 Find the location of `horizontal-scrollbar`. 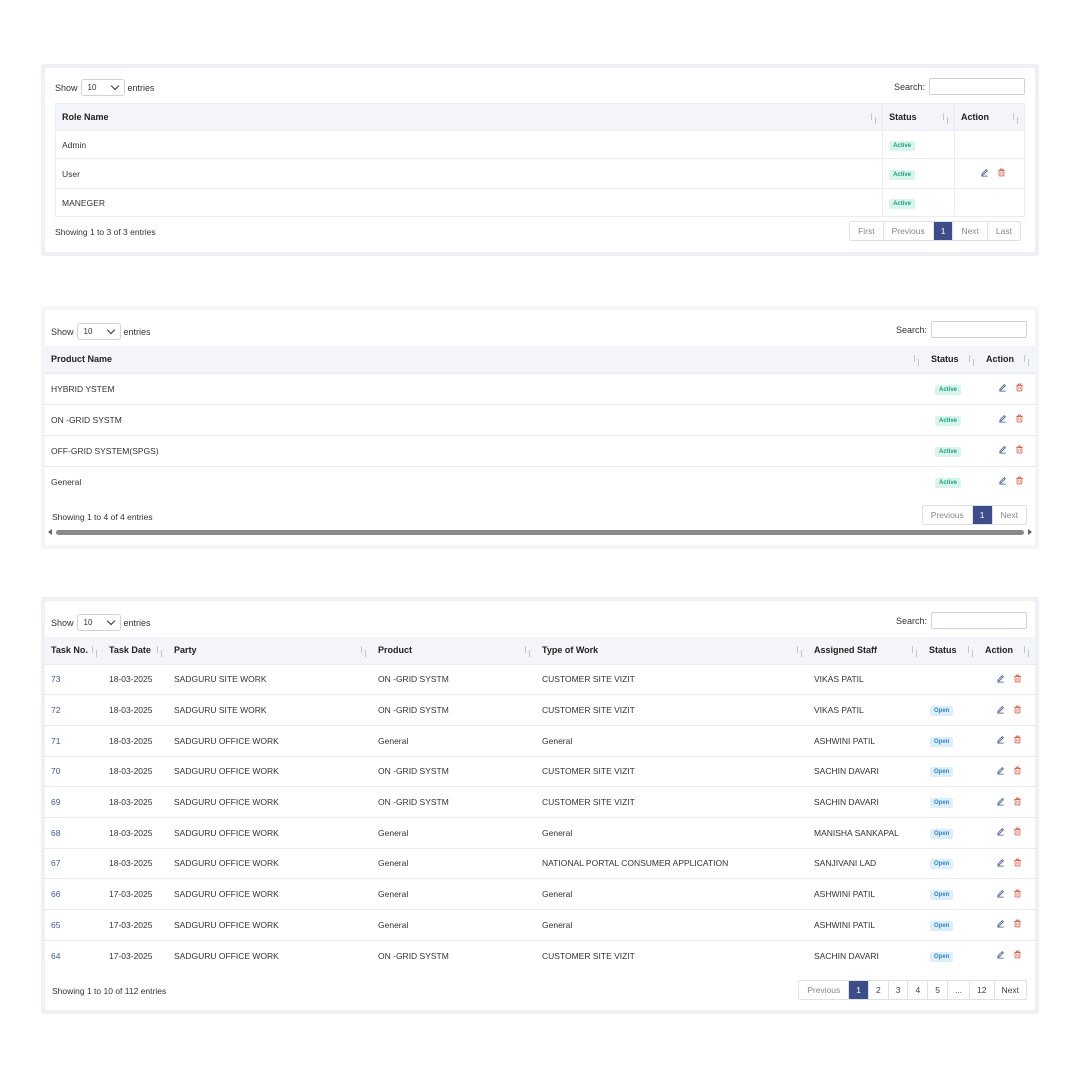

horizontal-scrollbar is located at coordinates (540, 532).